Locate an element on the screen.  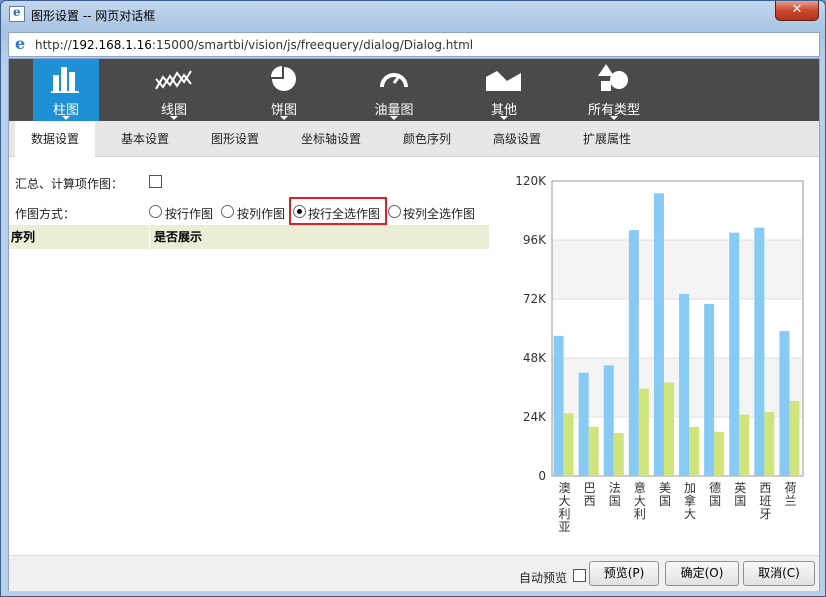
radio-label-by-row: 按行作图 is located at coordinates (189, 213).